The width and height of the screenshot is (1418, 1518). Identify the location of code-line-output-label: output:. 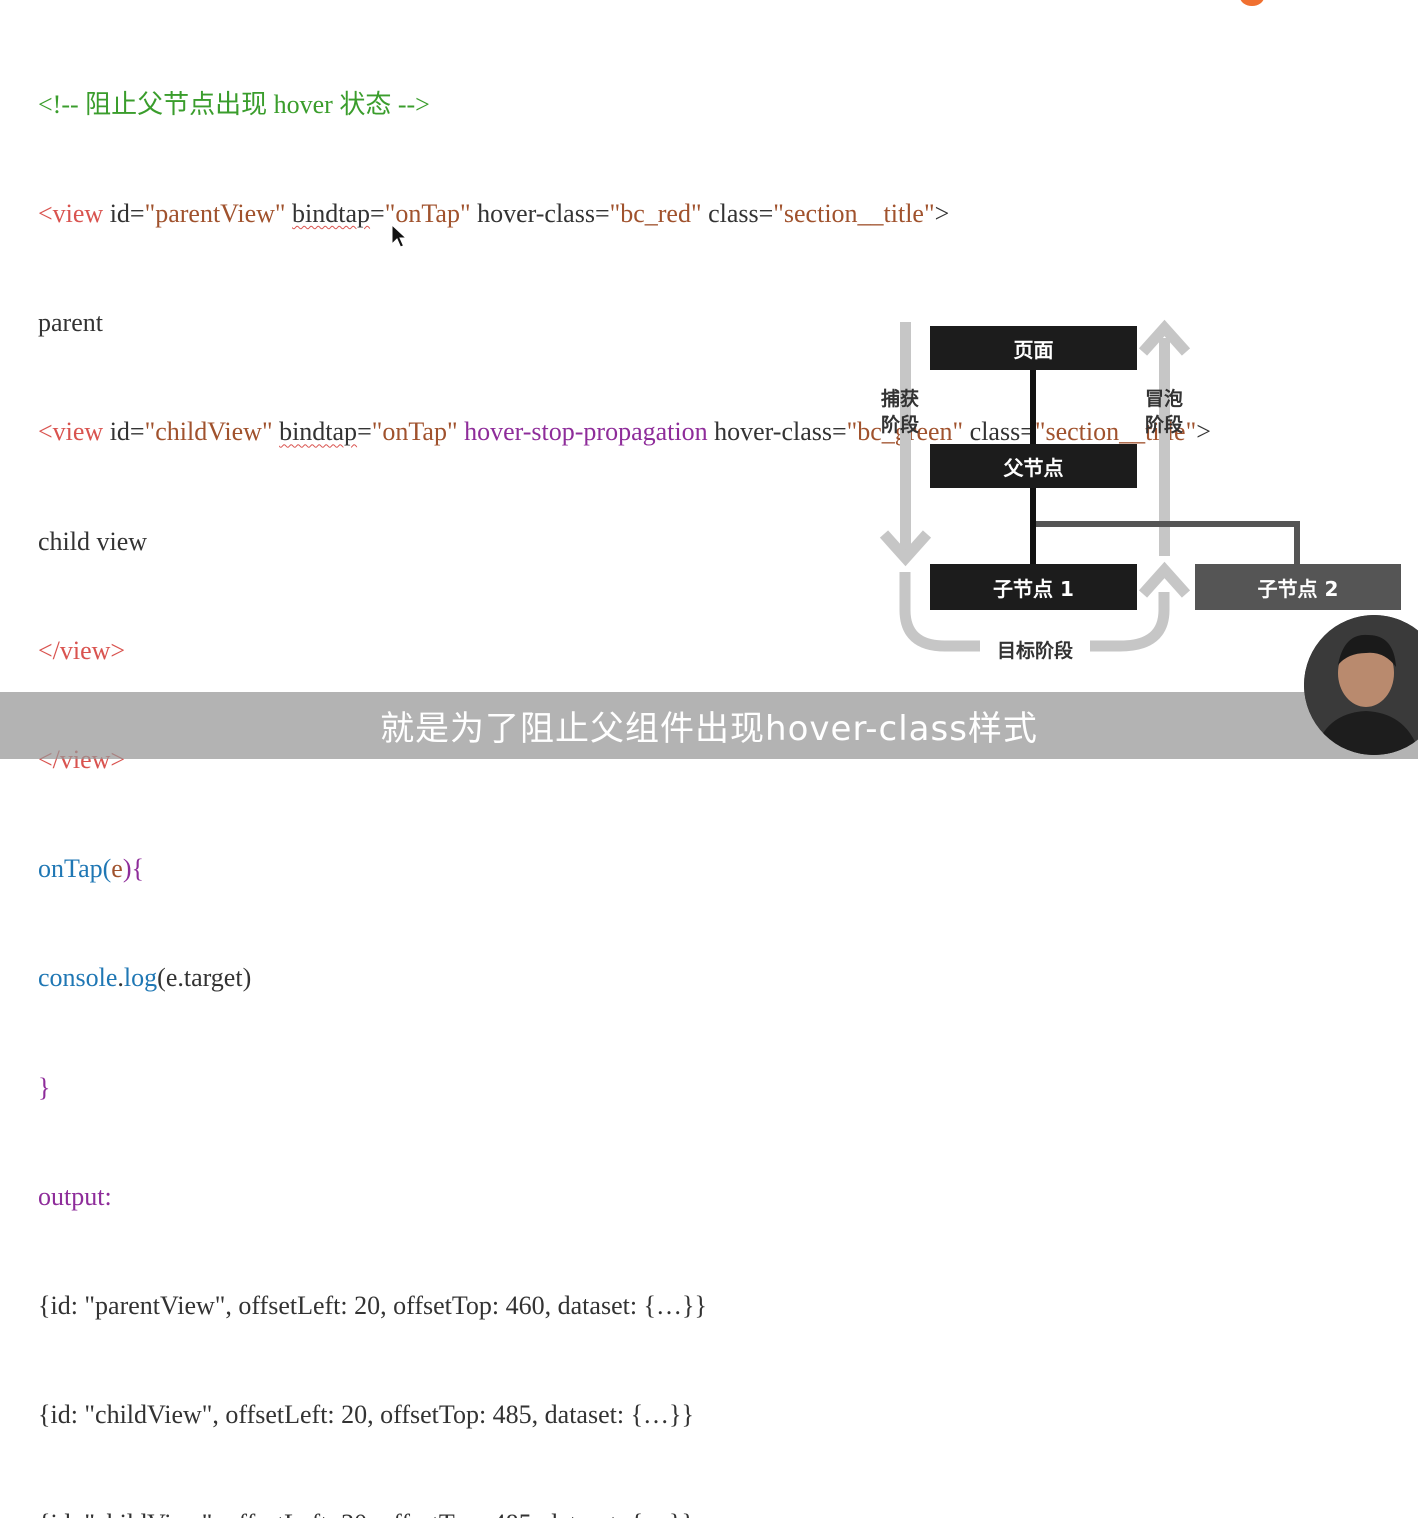
(75, 1196).